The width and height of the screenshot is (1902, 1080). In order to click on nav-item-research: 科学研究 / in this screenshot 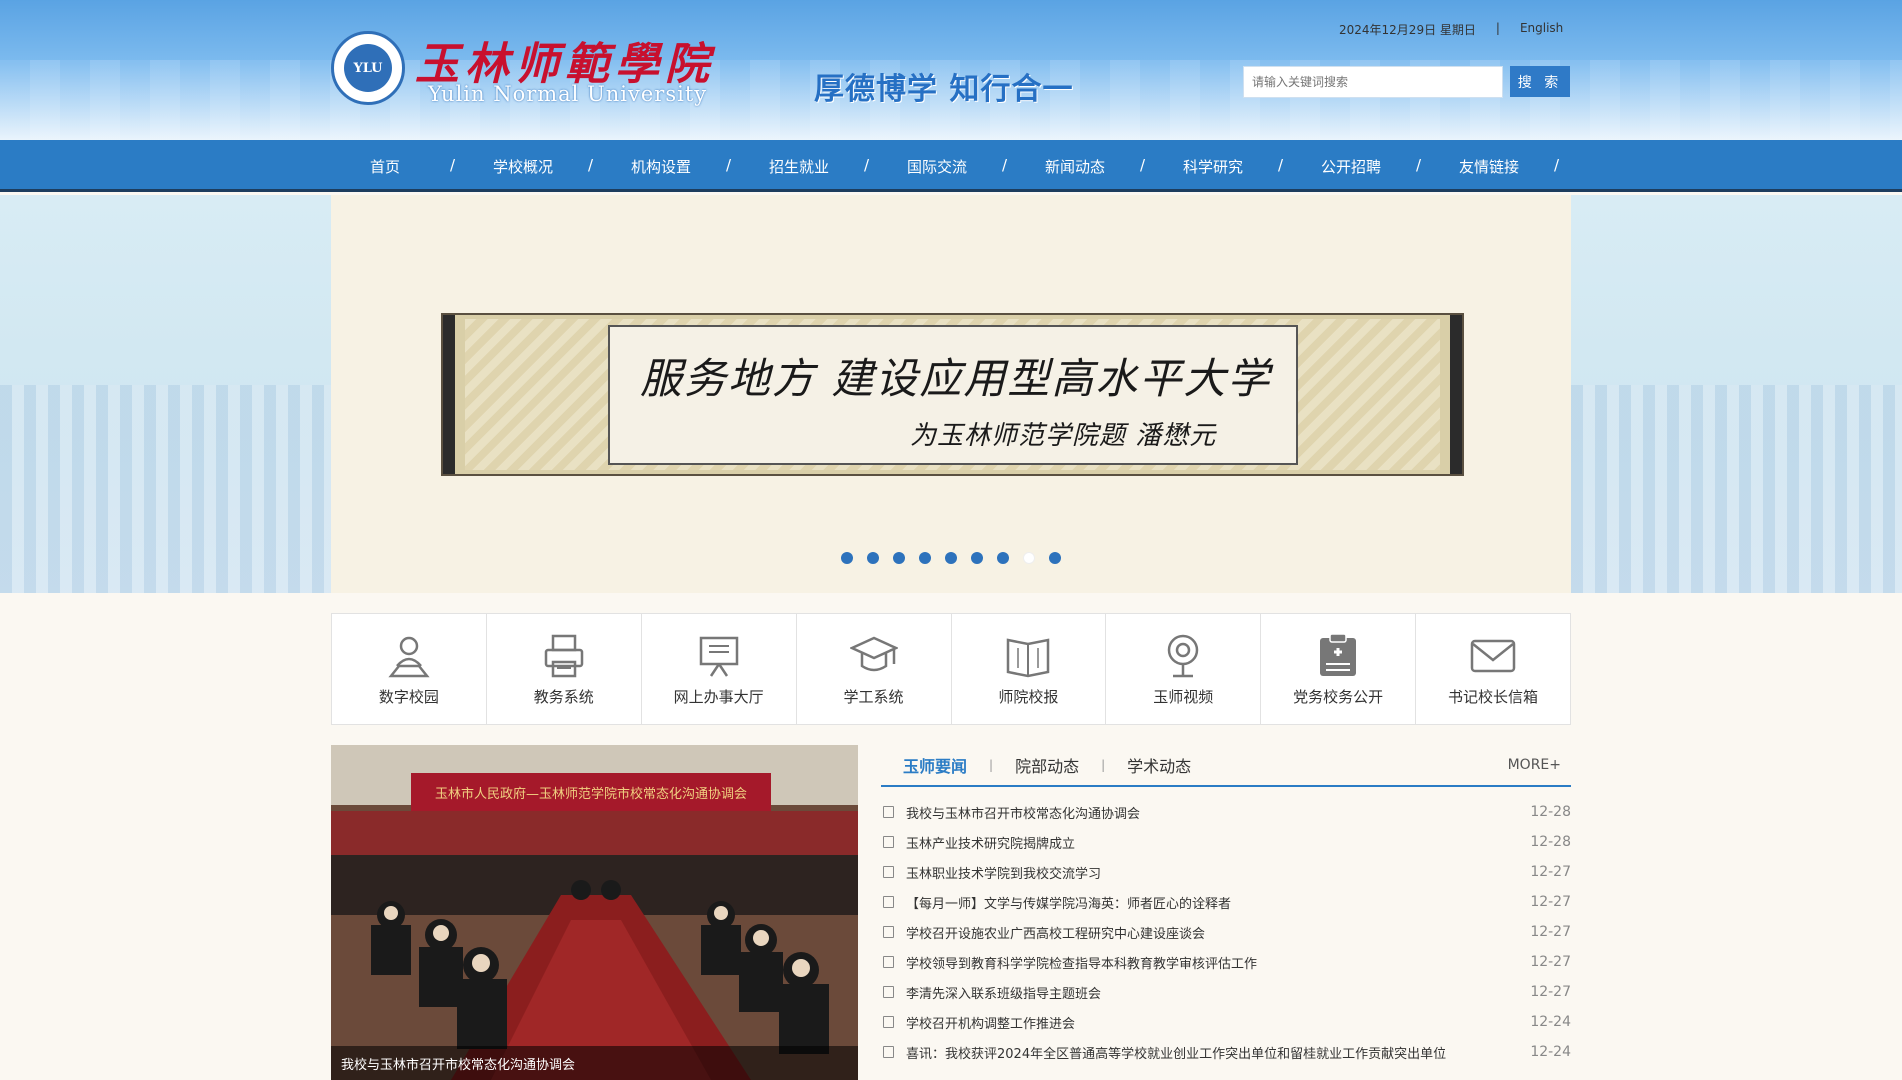, I will do `click(1228, 166)`.